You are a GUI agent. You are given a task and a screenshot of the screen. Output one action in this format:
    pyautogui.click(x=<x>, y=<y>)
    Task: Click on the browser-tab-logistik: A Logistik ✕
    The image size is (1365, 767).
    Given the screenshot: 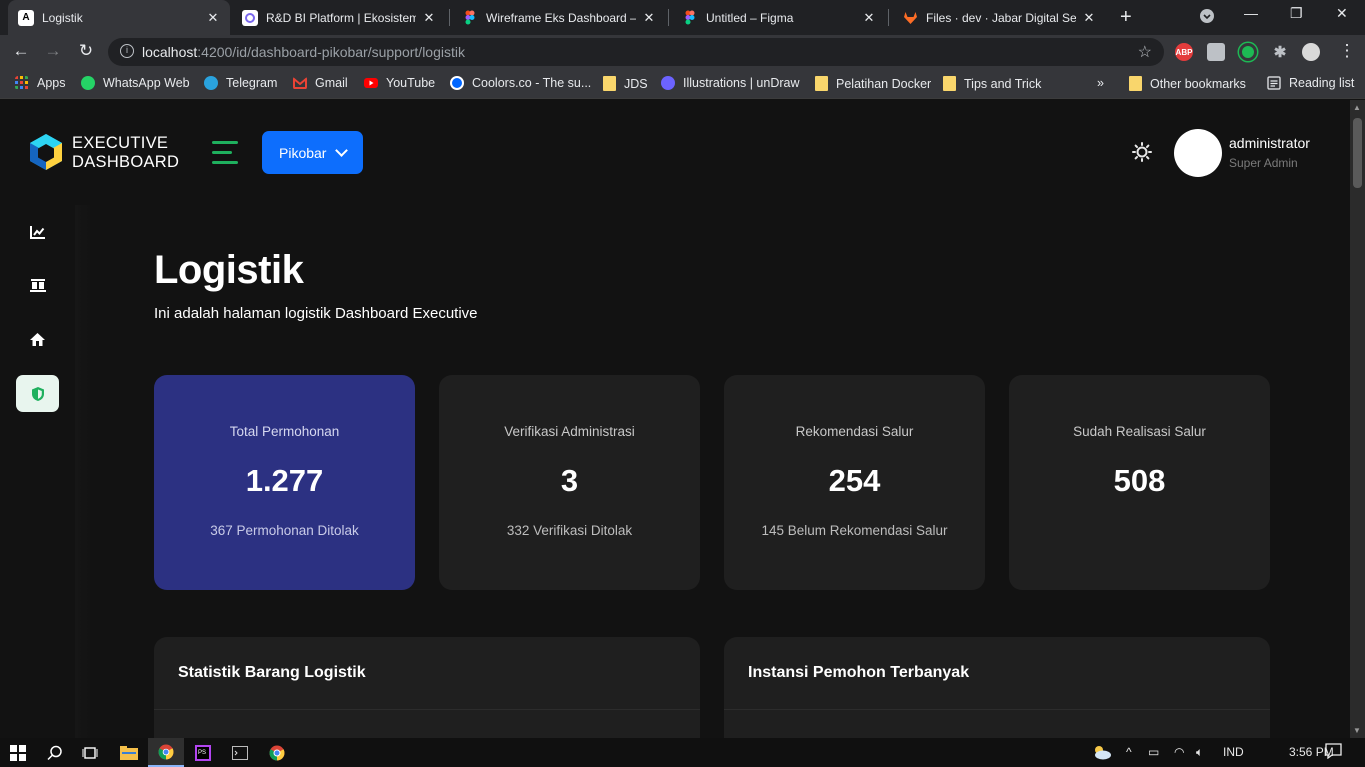 What is the action you would take?
    pyautogui.click(x=119, y=17)
    